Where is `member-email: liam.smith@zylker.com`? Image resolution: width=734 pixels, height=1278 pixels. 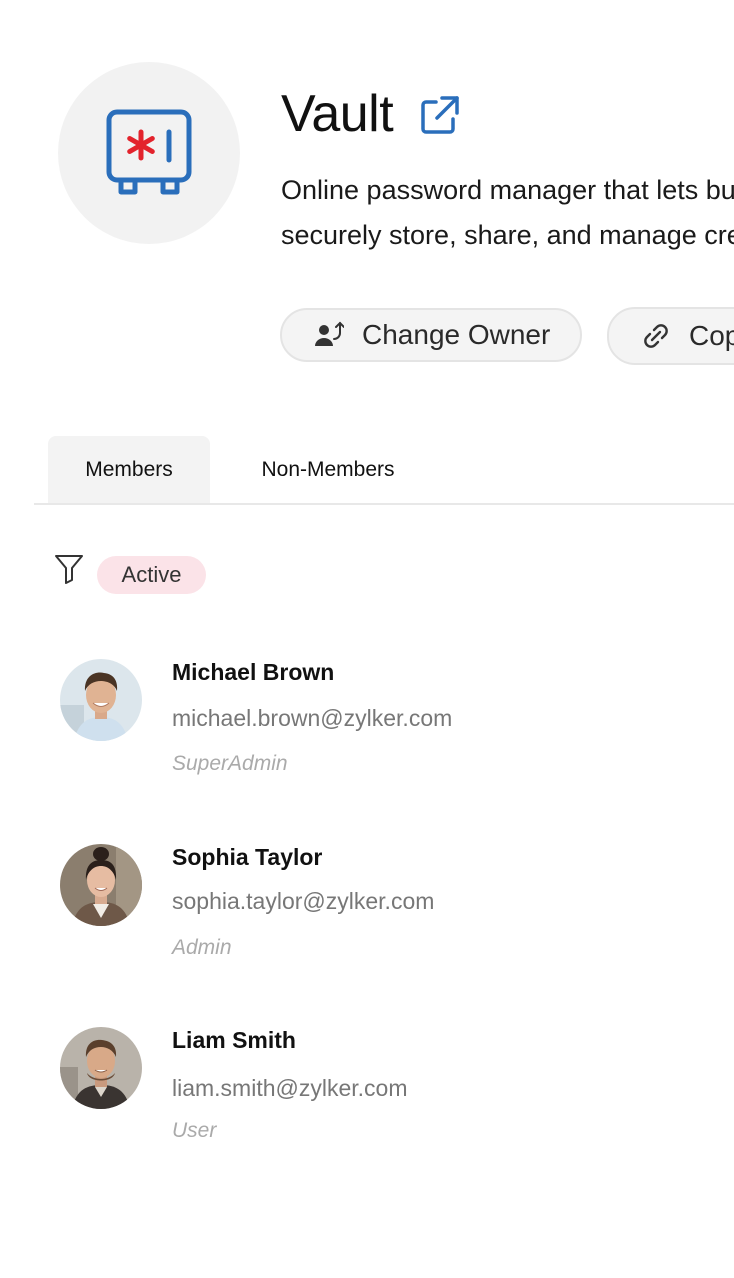 member-email: liam.smith@zylker.com is located at coordinates (290, 1088).